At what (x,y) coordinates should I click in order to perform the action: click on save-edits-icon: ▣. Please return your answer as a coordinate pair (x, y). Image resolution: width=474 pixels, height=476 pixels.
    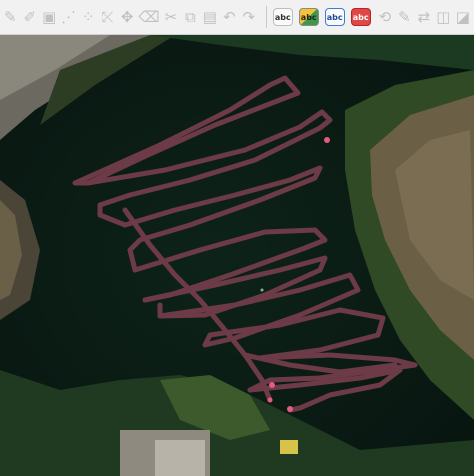
    Looking at the image, I should click on (49, 17).